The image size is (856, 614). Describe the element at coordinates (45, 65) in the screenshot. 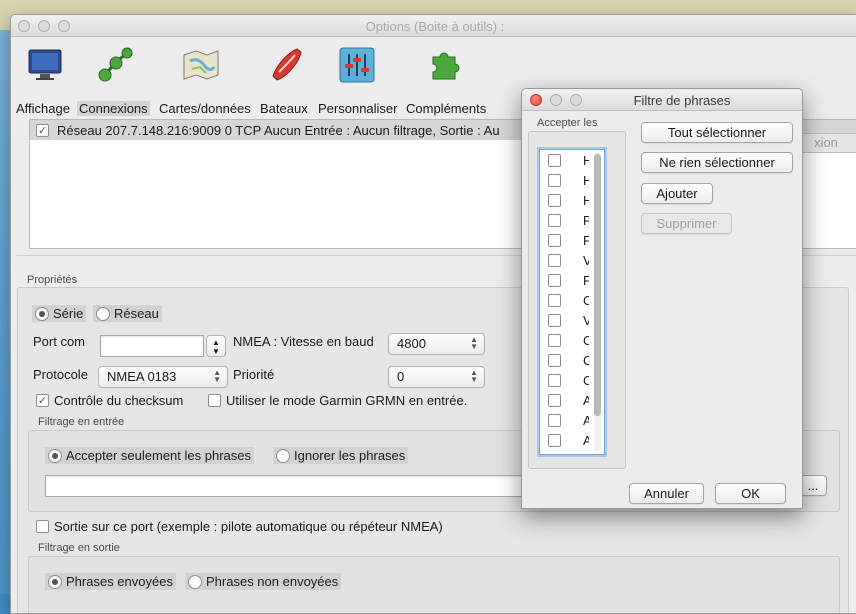

I see `monitor-icon` at that location.